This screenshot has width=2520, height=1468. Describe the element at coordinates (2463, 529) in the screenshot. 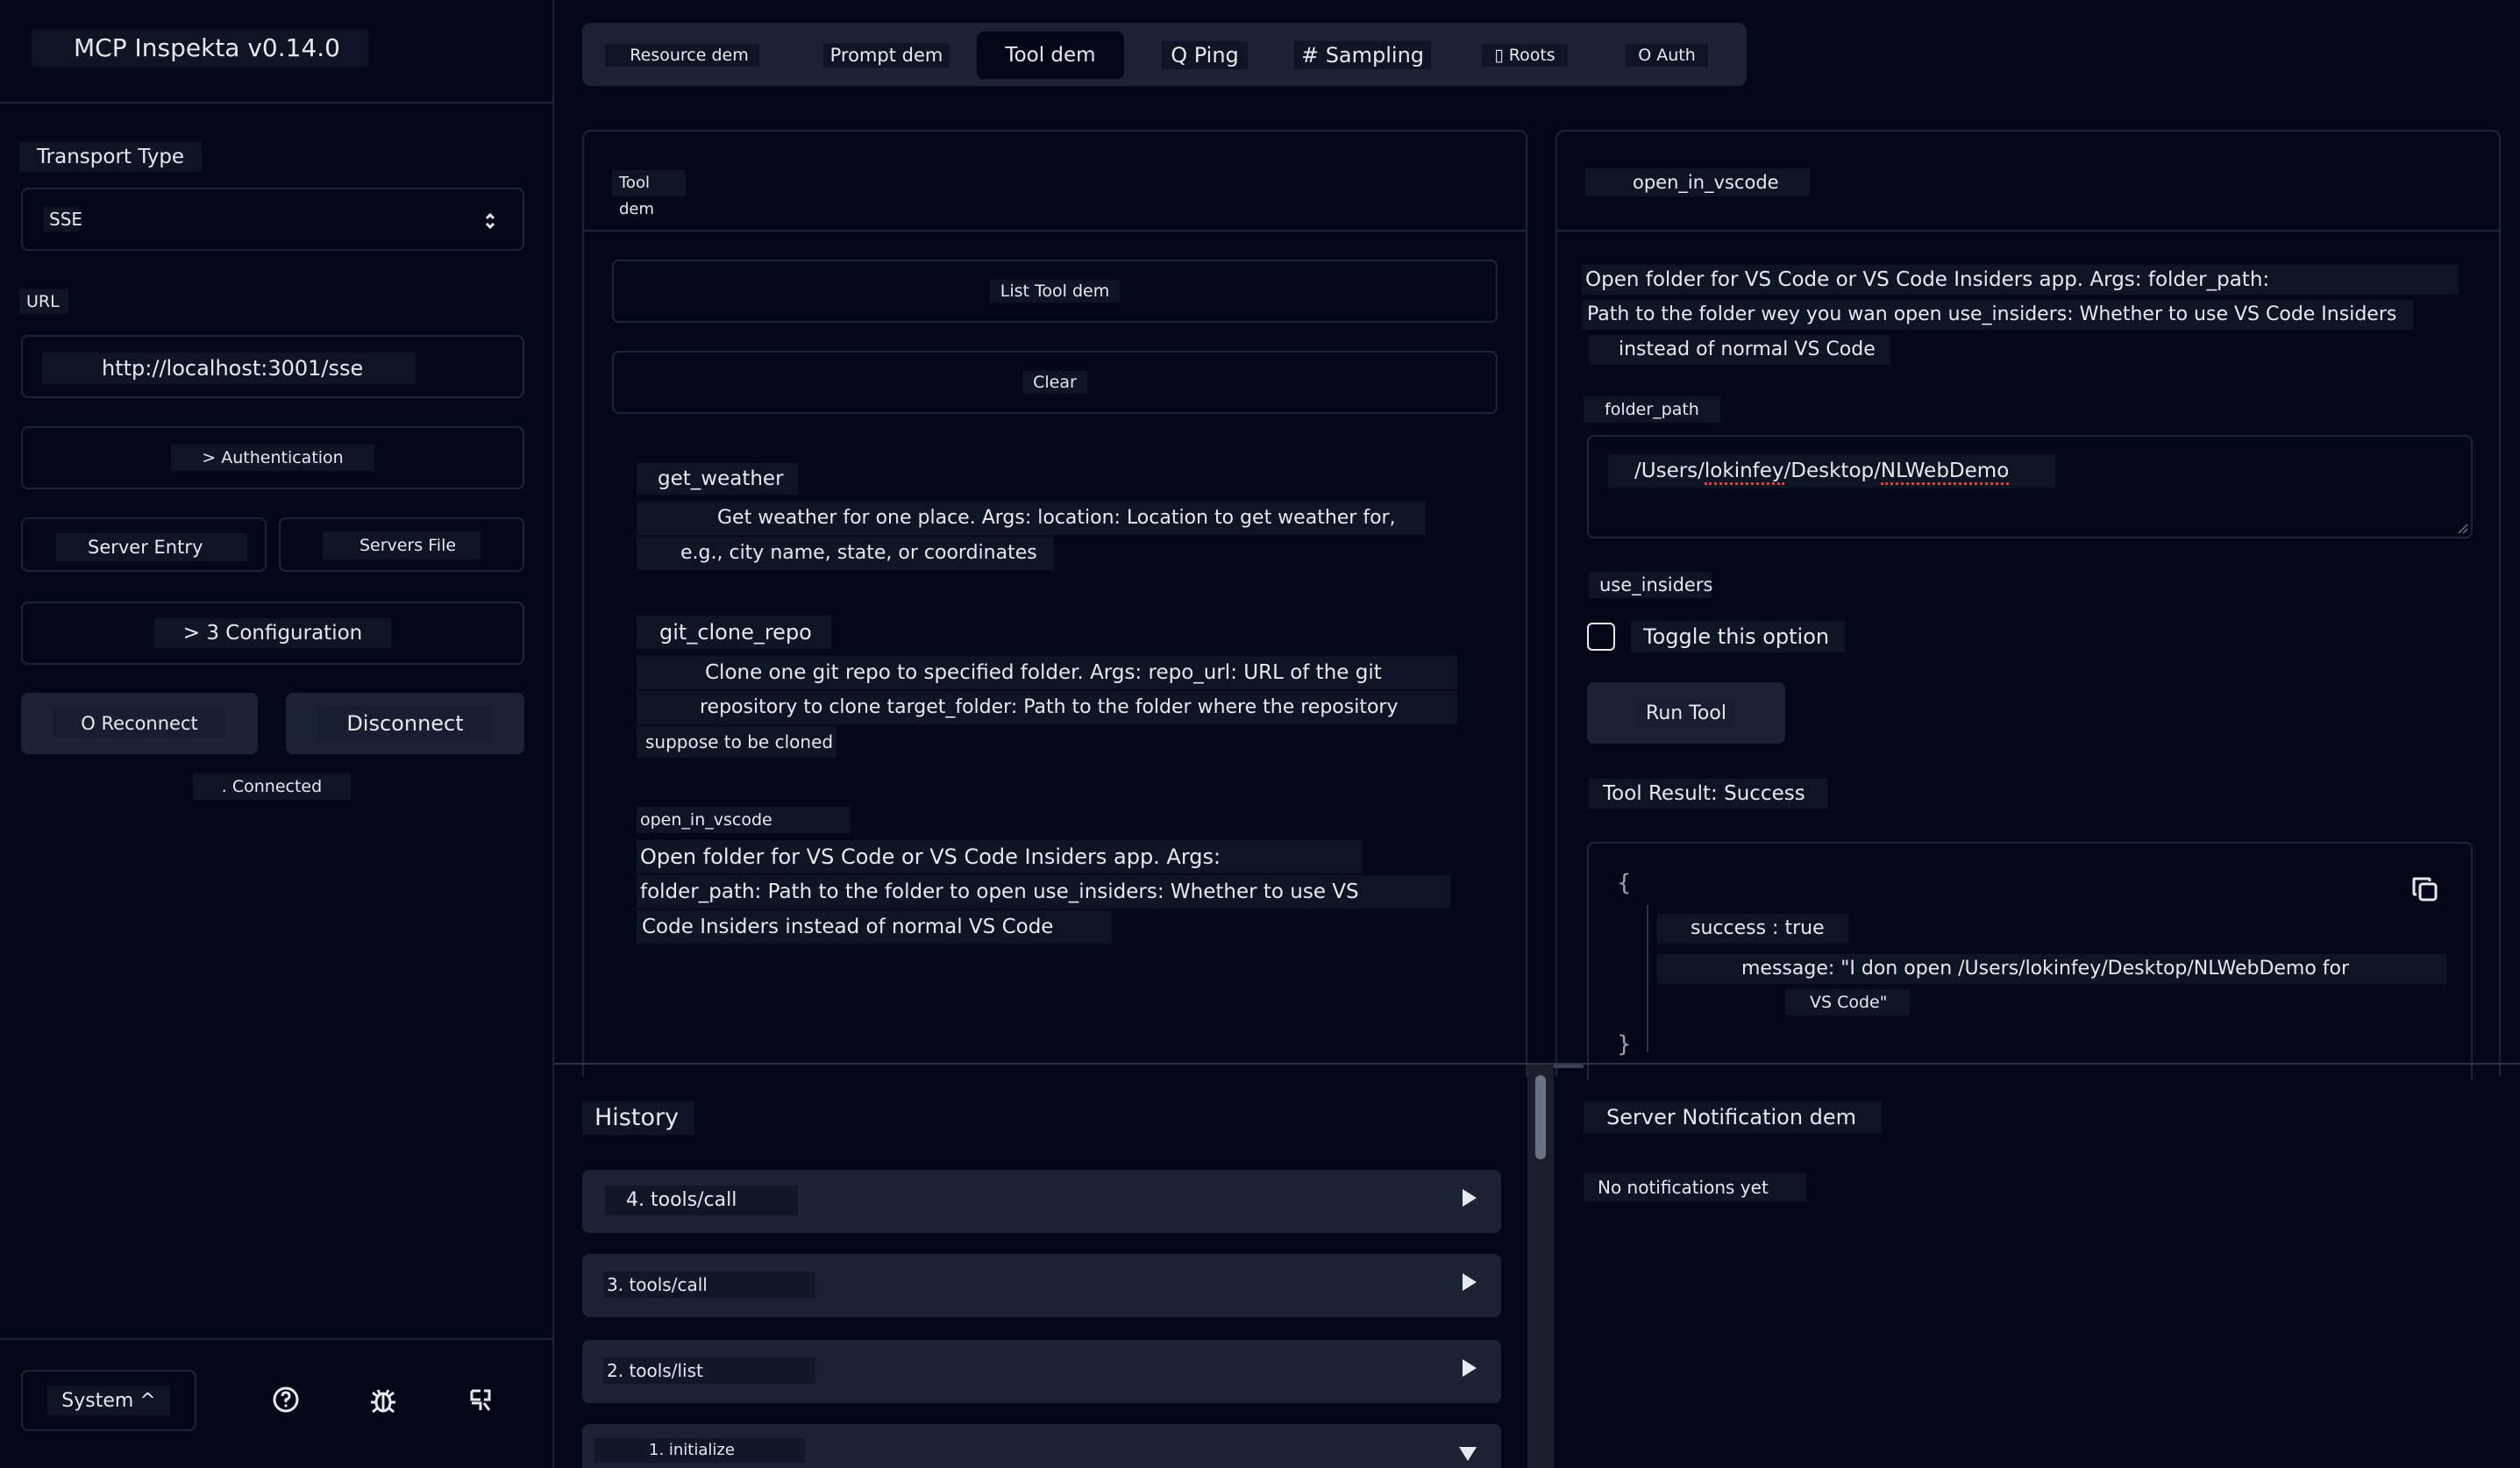

I see `resize-handle-icon` at that location.